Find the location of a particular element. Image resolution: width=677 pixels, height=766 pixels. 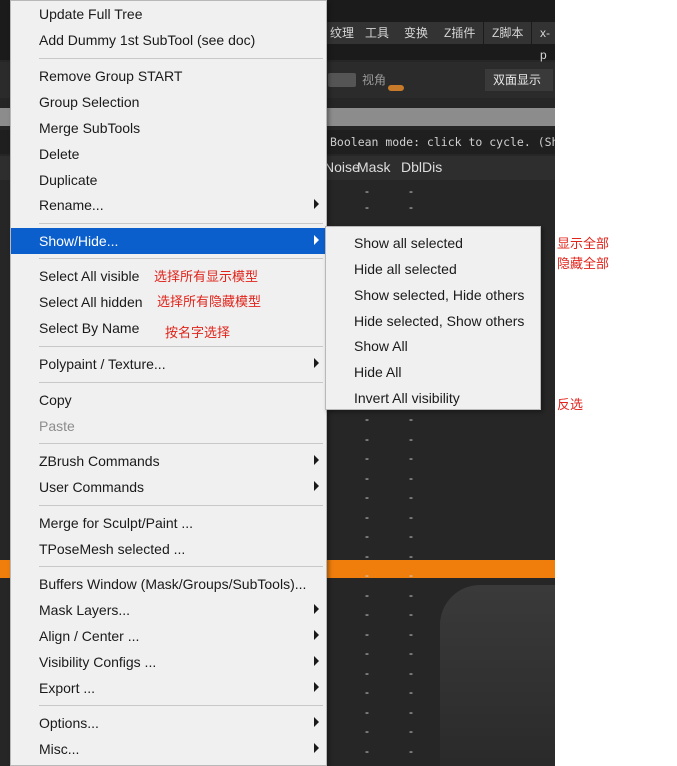

status-text: Boolean mode: click to cycle. (Shif is located at coordinates (442, 142).